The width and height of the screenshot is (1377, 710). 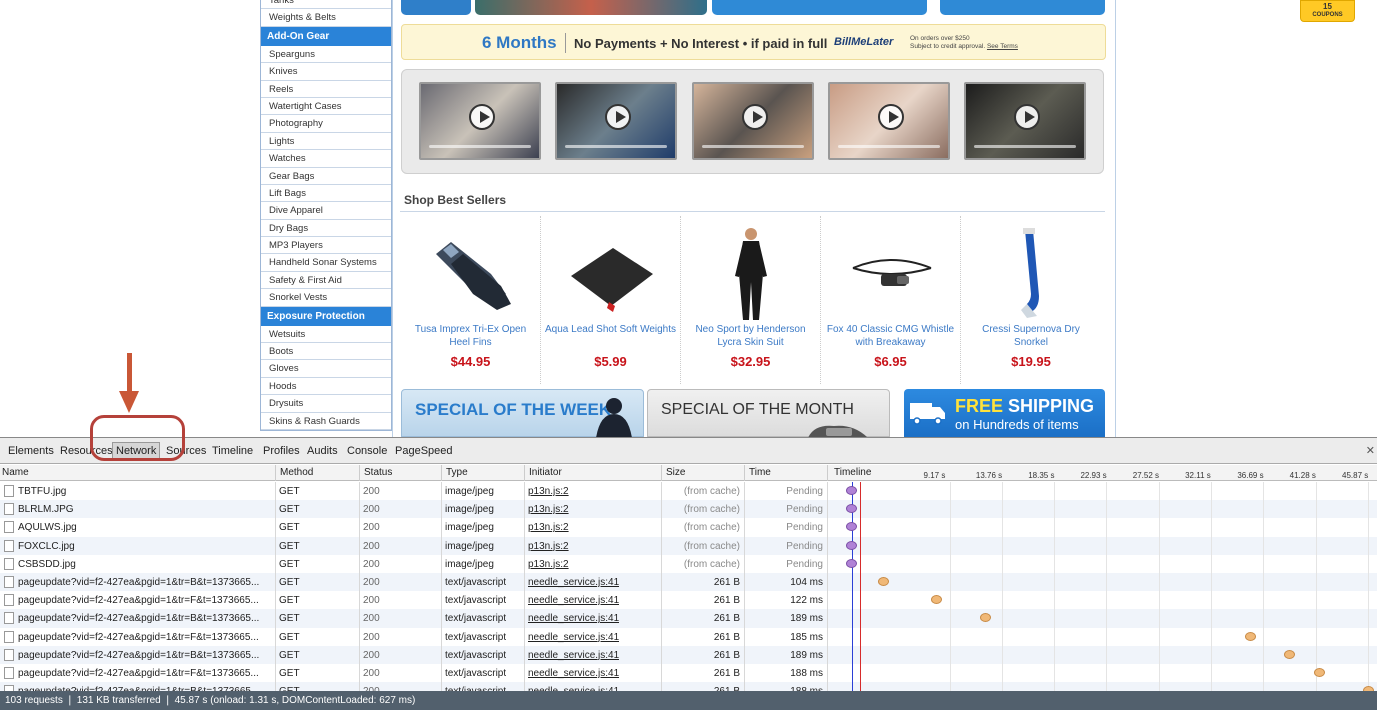 What do you see at coordinates (326, 387) in the screenshot?
I see `sidebar-item: Hoods` at bounding box center [326, 387].